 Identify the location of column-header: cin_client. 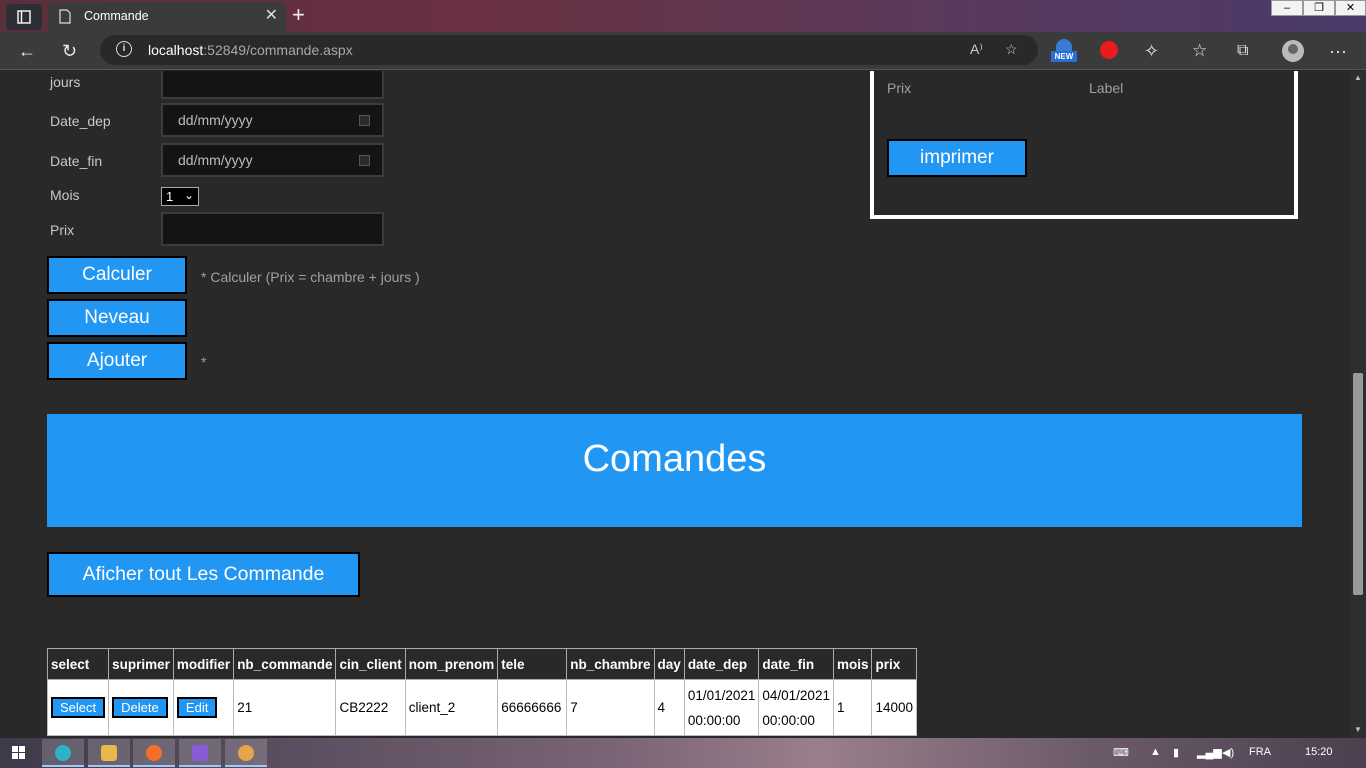
(370, 664).